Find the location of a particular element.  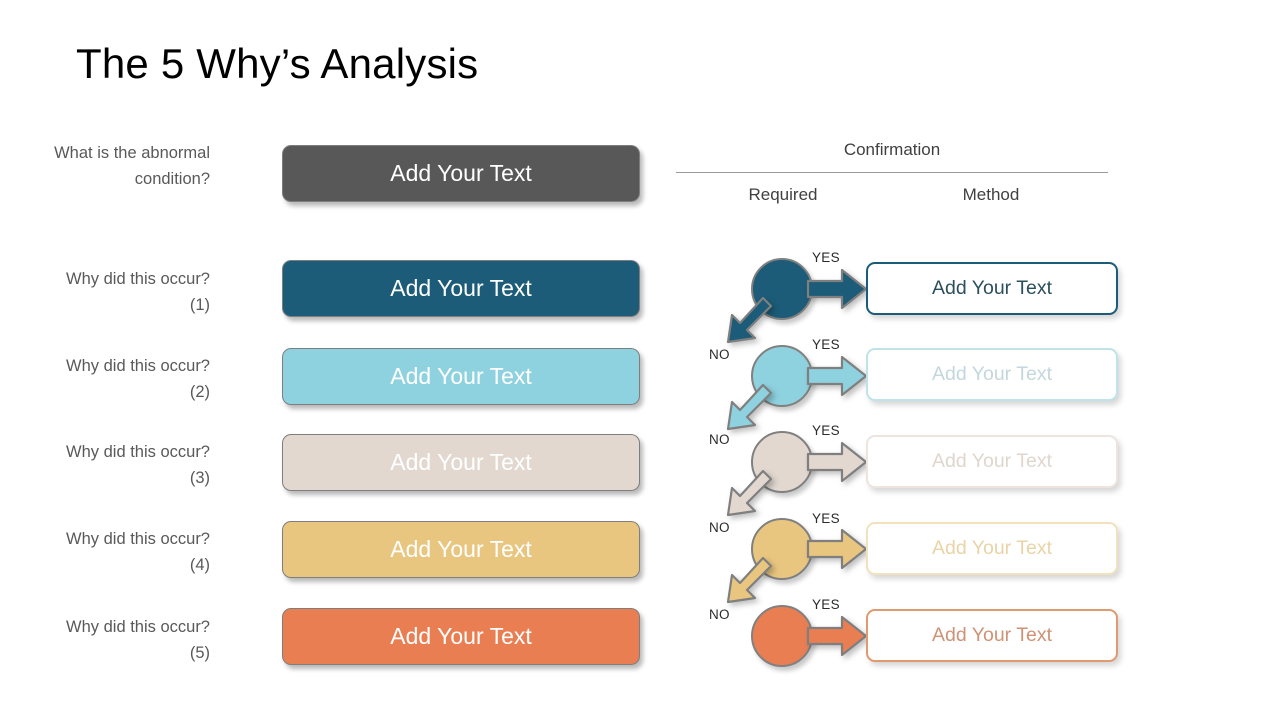

question-label-4: Why did this occur? (4) is located at coordinates (138, 552).